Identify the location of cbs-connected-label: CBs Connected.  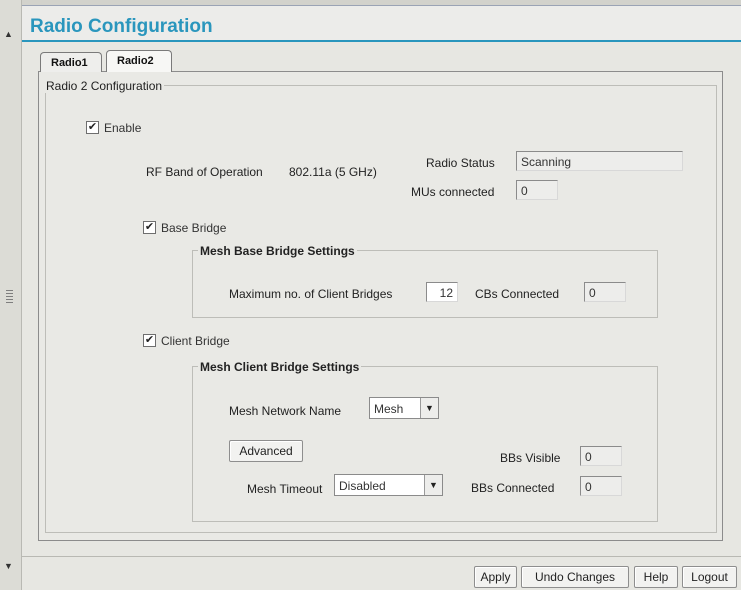
(517, 294).